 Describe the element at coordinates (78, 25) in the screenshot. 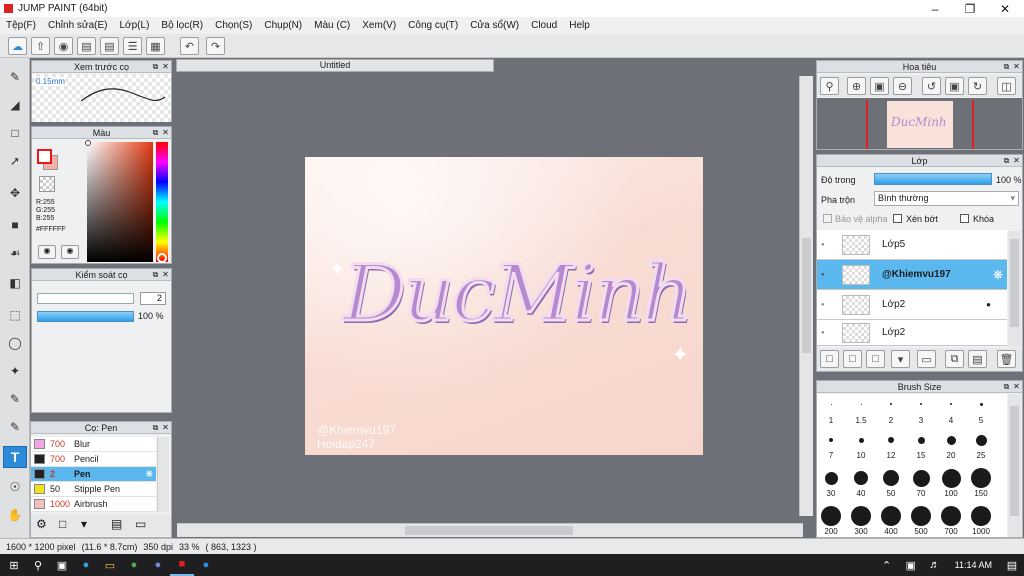

I see `menu-edit: Chỉnh sửa(E)` at that location.